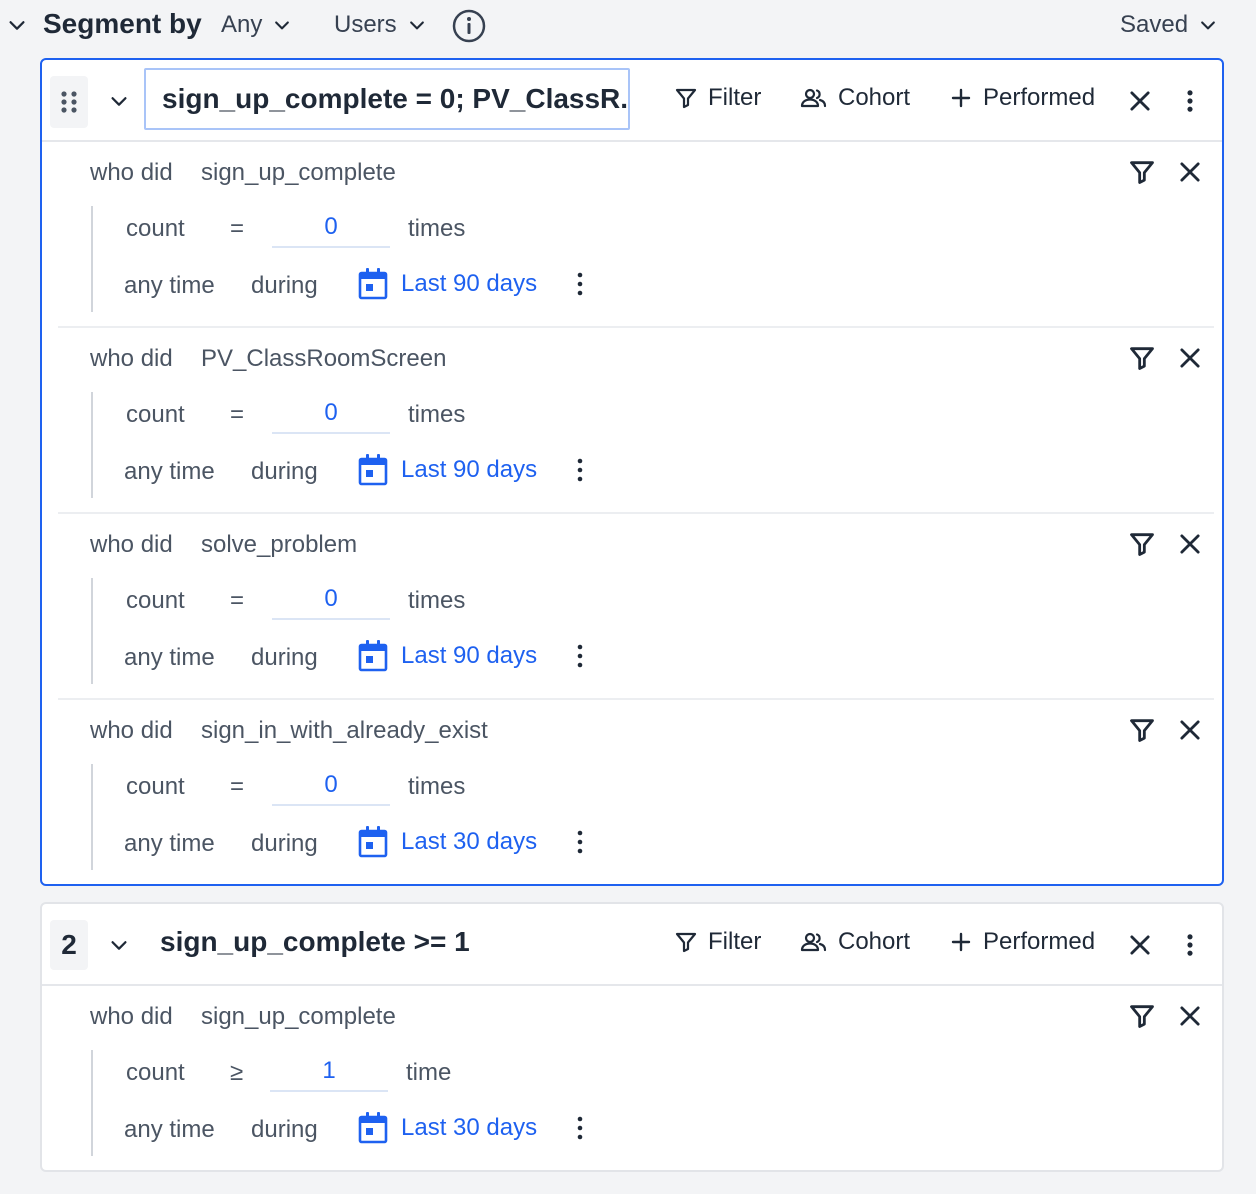 The width and height of the screenshot is (1256, 1194). What do you see at coordinates (961, 942) in the screenshot?
I see `plus-icon` at bounding box center [961, 942].